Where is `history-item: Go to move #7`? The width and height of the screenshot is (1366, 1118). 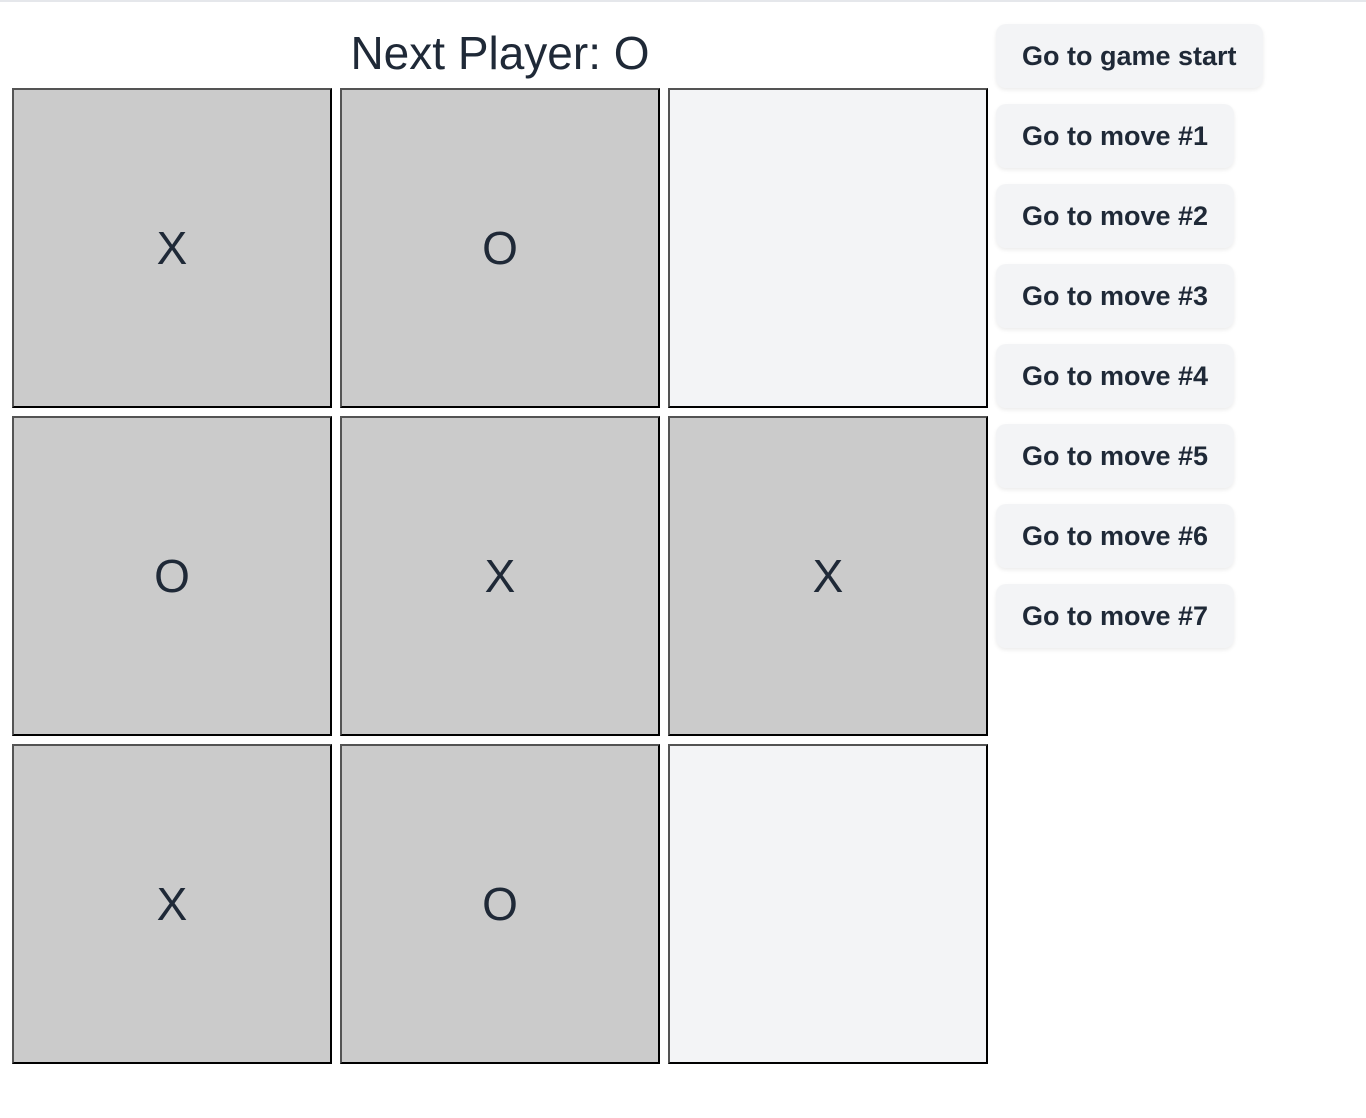
history-item: Go to move #7 is located at coordinates (1129, 616).